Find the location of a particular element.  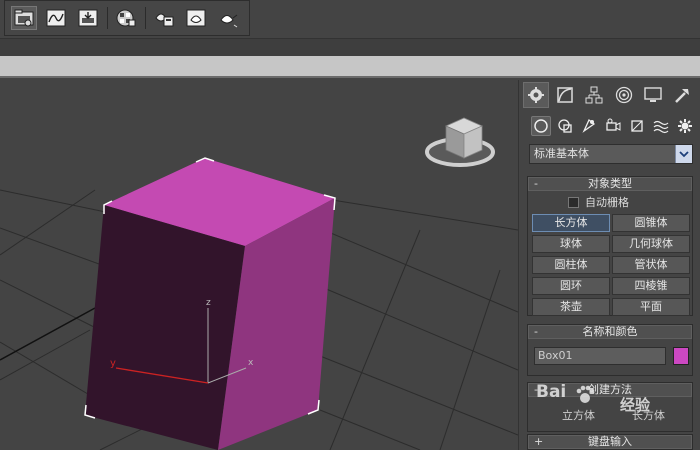

save-render-icon is located at coordinates (88, 18).